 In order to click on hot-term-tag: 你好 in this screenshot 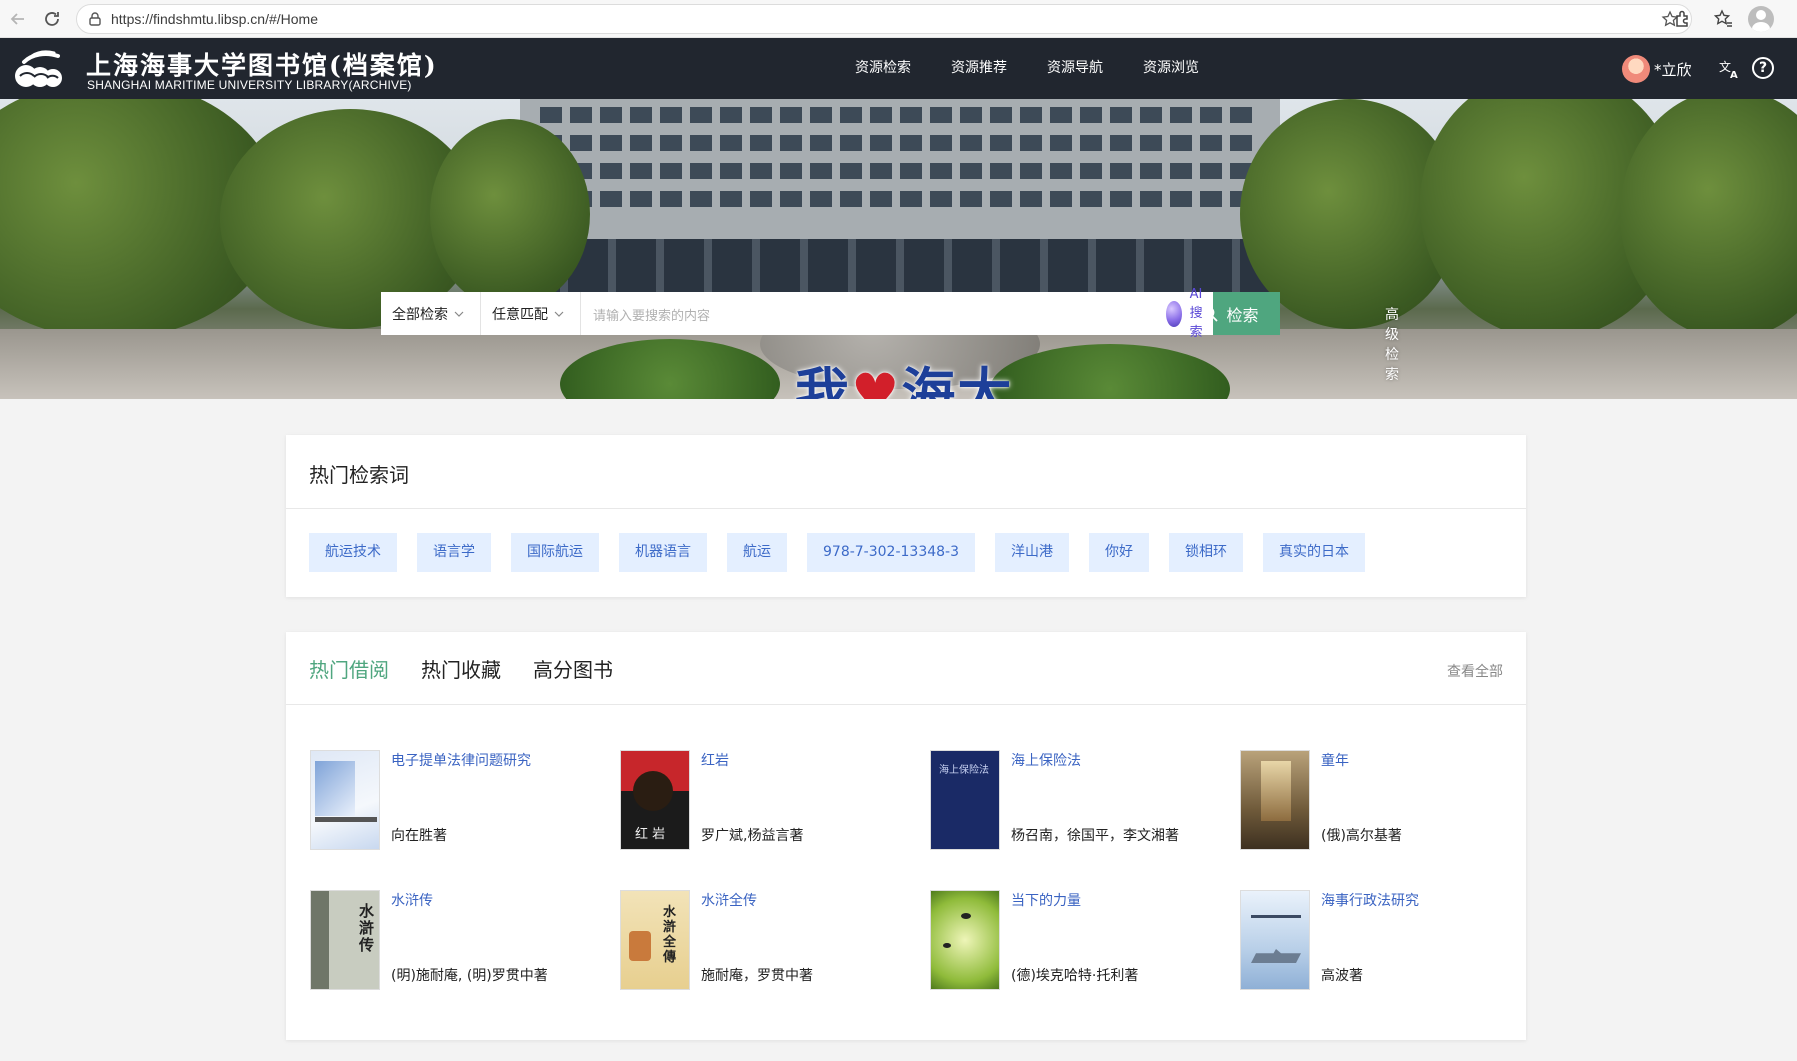, I will do `click(1119, 552)`.